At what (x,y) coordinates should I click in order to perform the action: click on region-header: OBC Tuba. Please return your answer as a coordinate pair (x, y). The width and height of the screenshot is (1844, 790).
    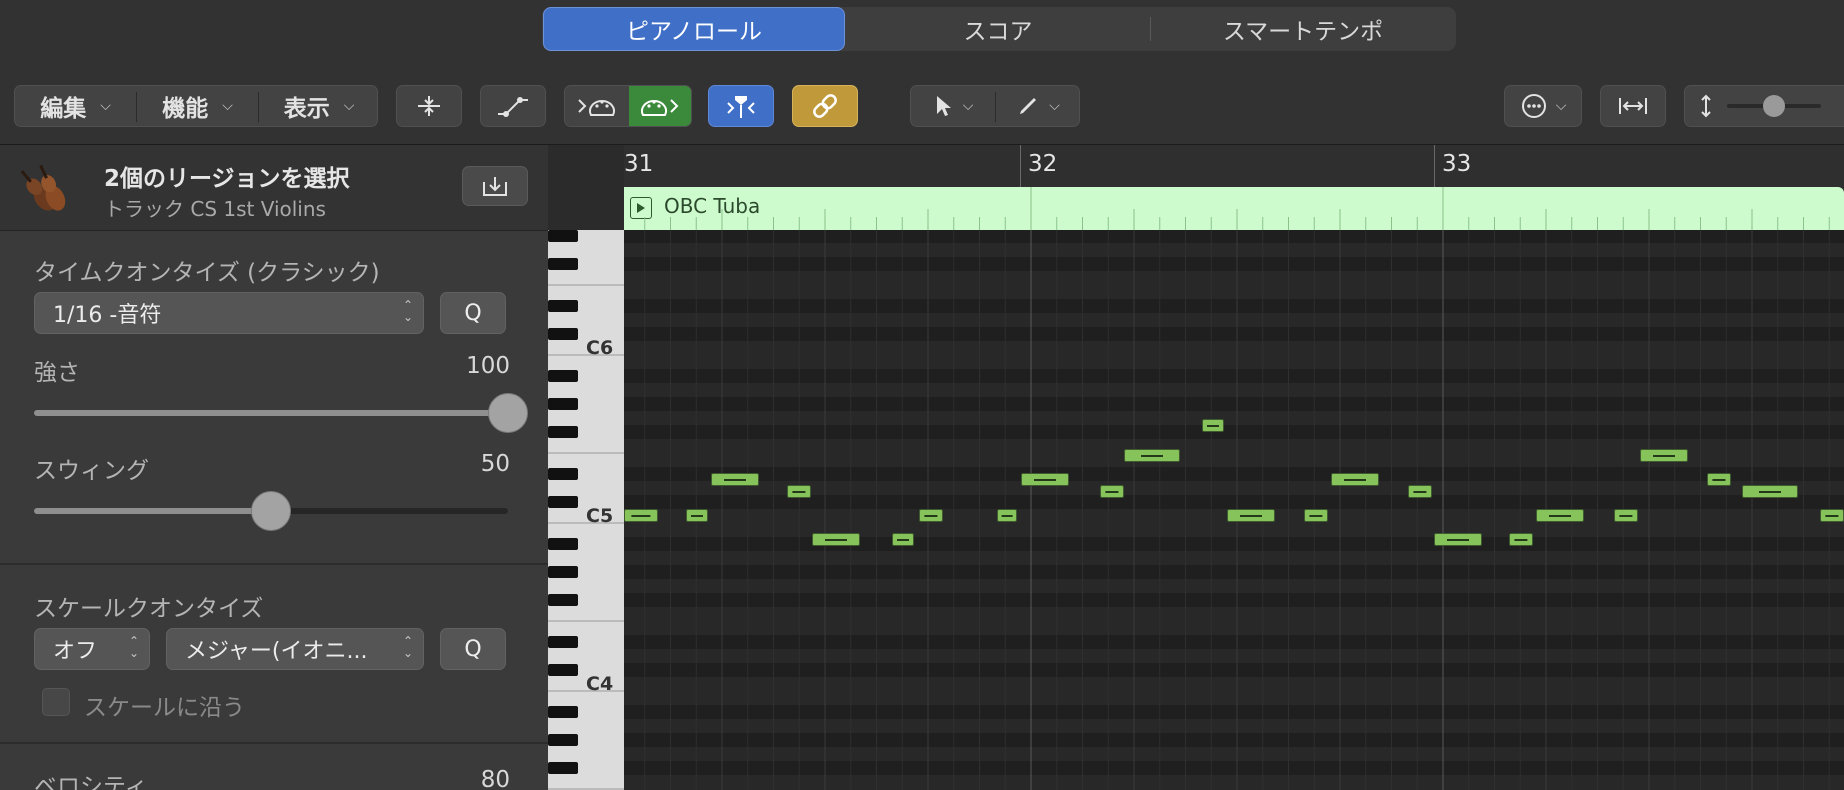
    Looking at the image, I should click on (1234, 208).